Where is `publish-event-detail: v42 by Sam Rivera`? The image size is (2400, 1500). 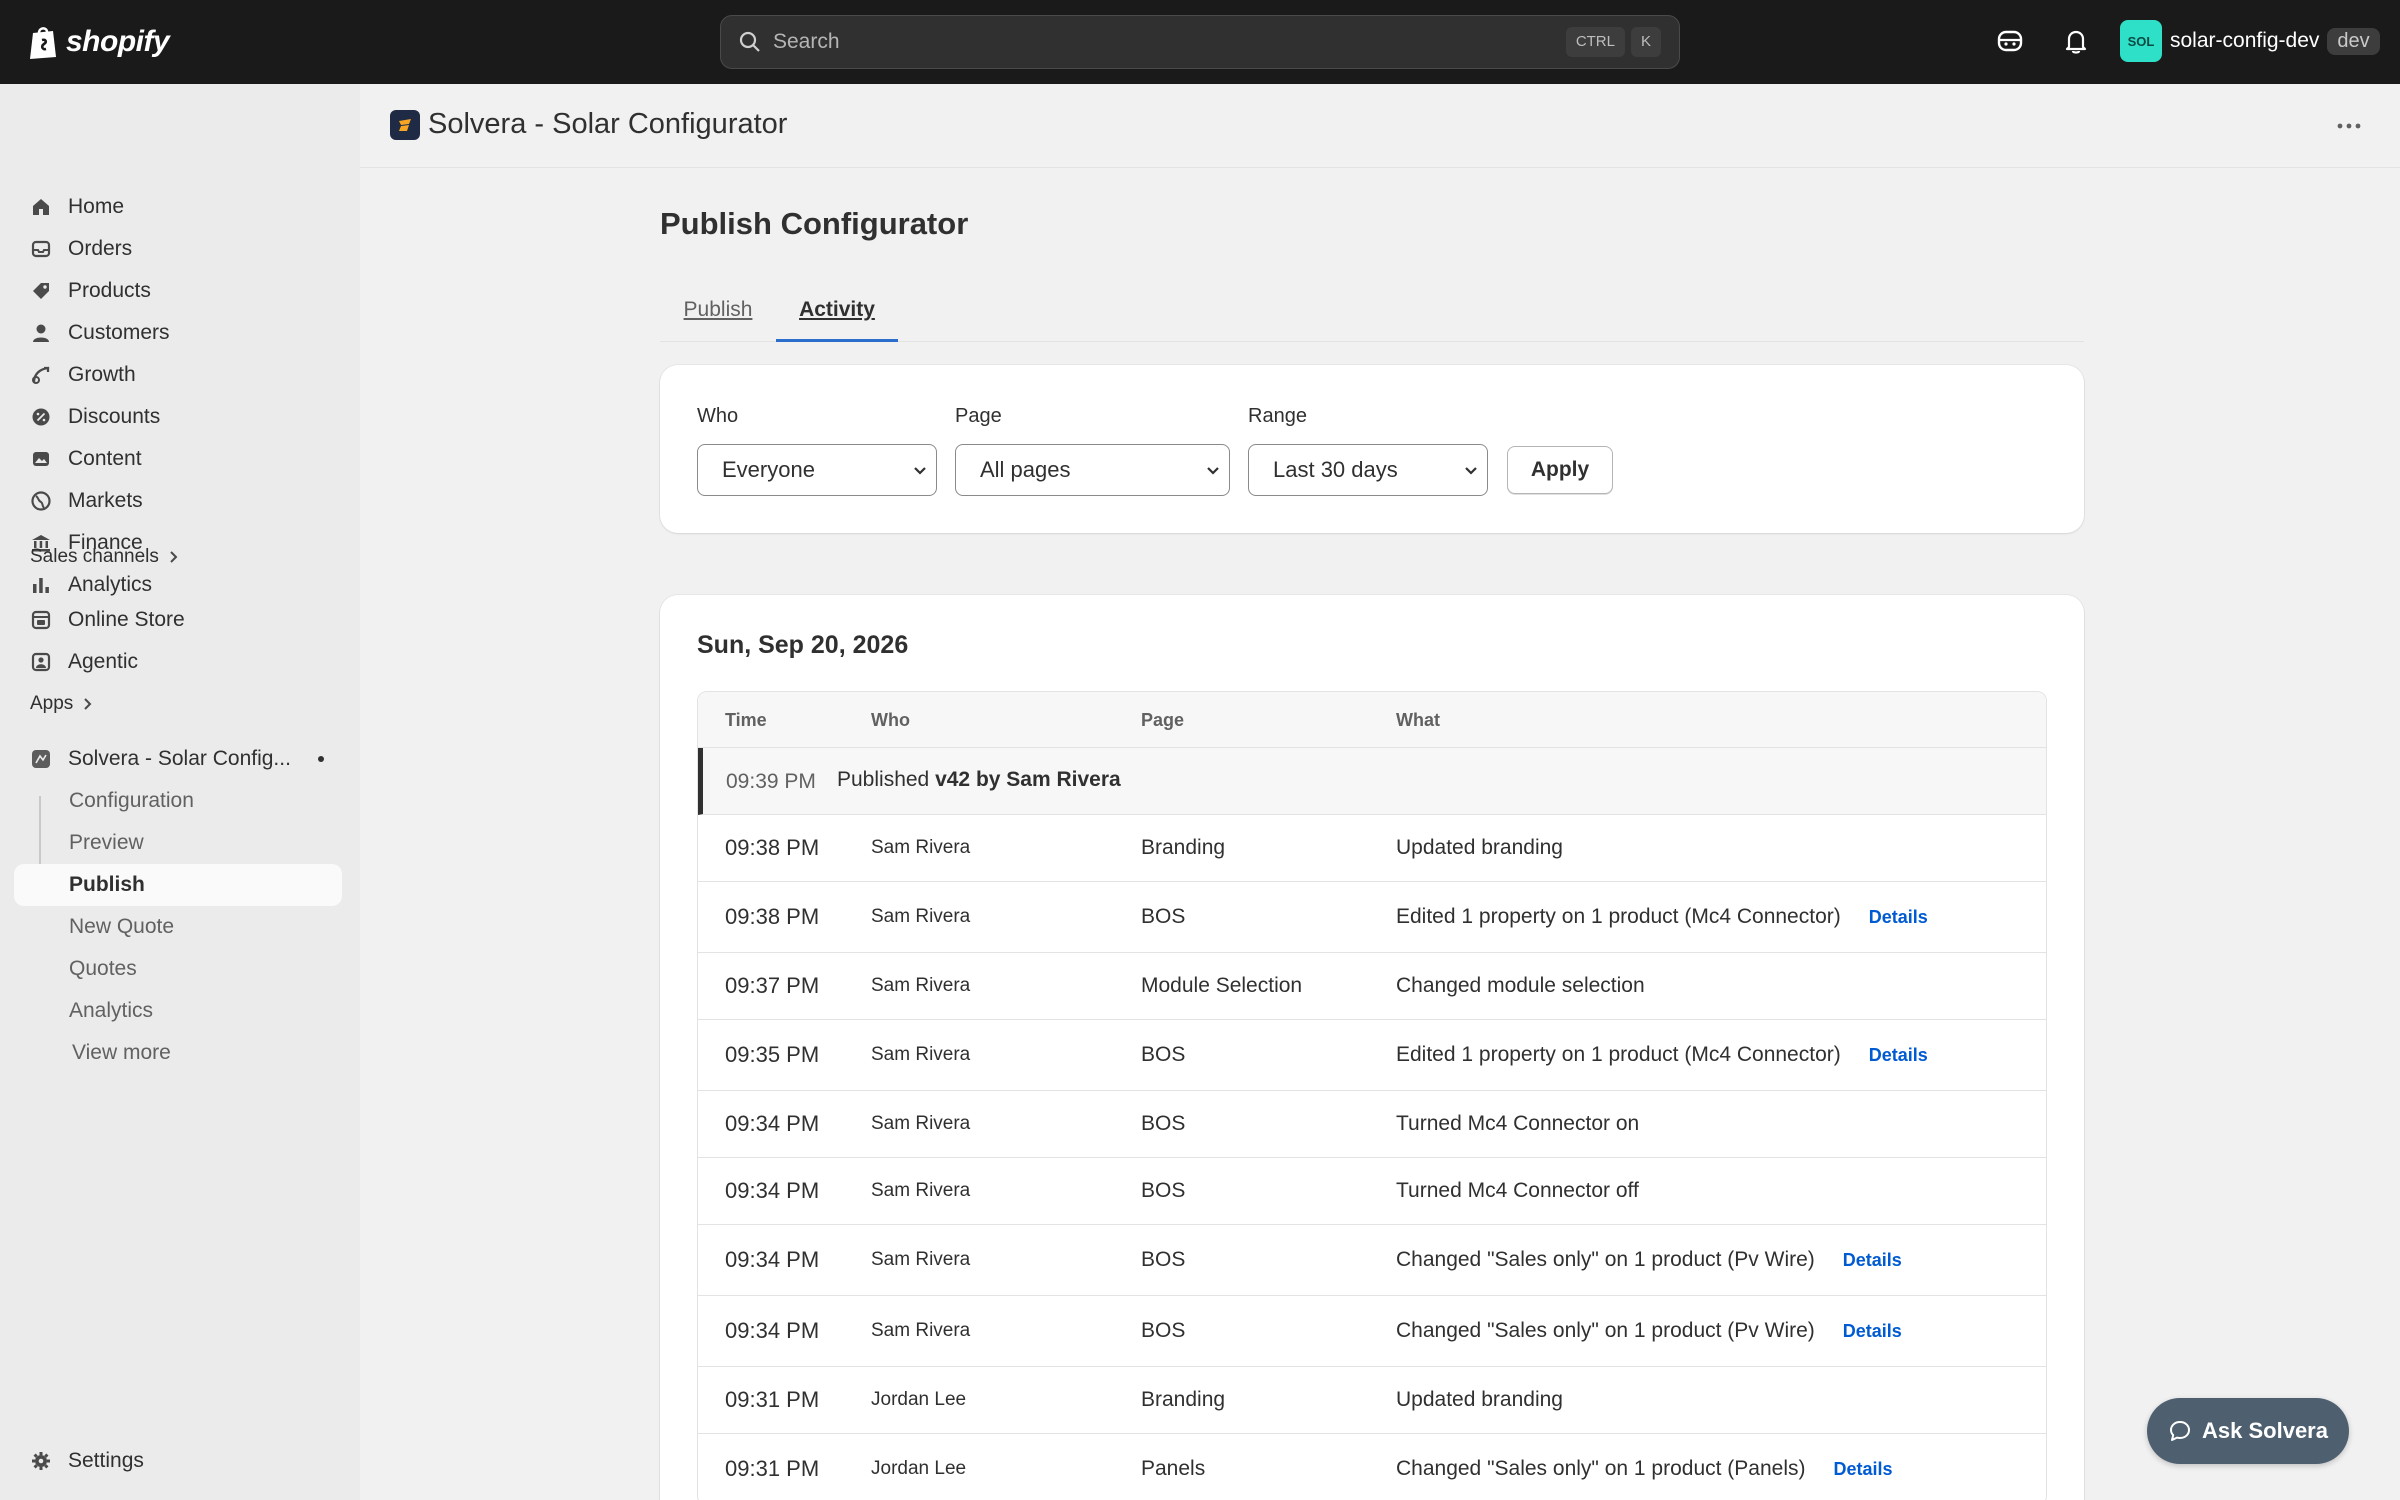
publish-event-detail: v42 by Sam Rivera is located at coordinates (1028, 779).